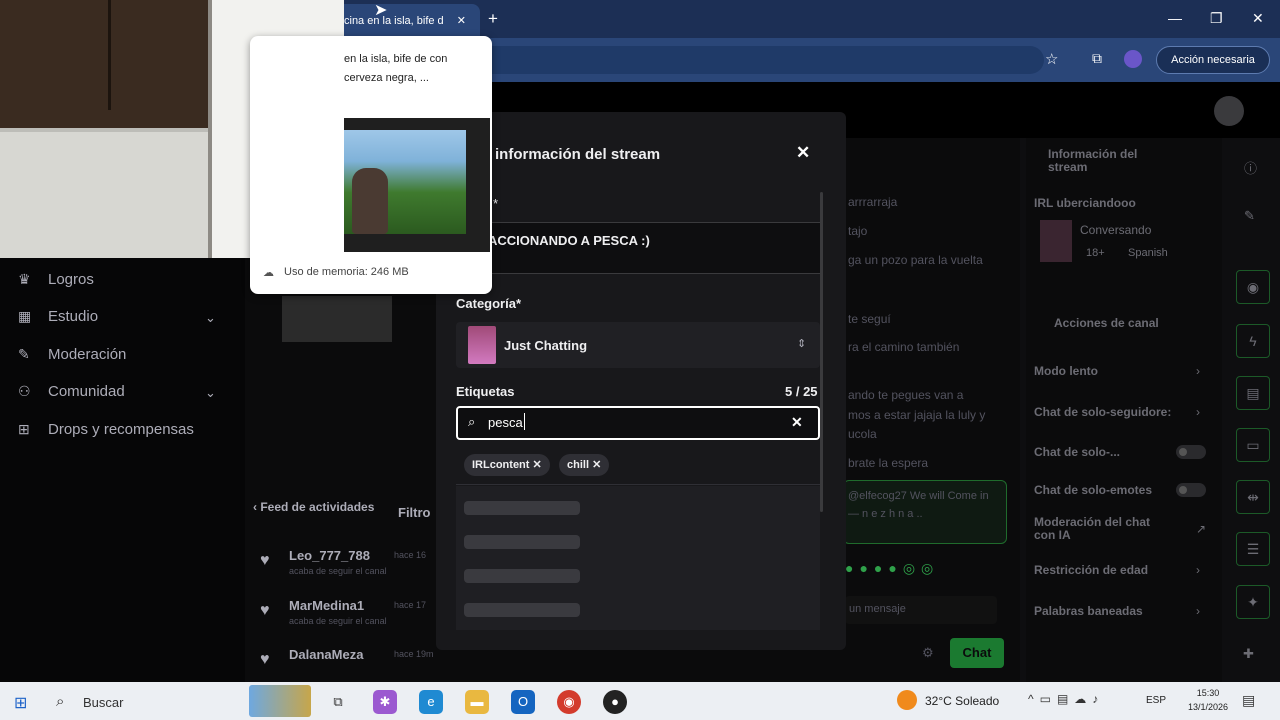 The image size is (1280, 720). Describe the element at coordinates (1248, 700) in the screenshot. I see `notification-icon: ▤` at that location.